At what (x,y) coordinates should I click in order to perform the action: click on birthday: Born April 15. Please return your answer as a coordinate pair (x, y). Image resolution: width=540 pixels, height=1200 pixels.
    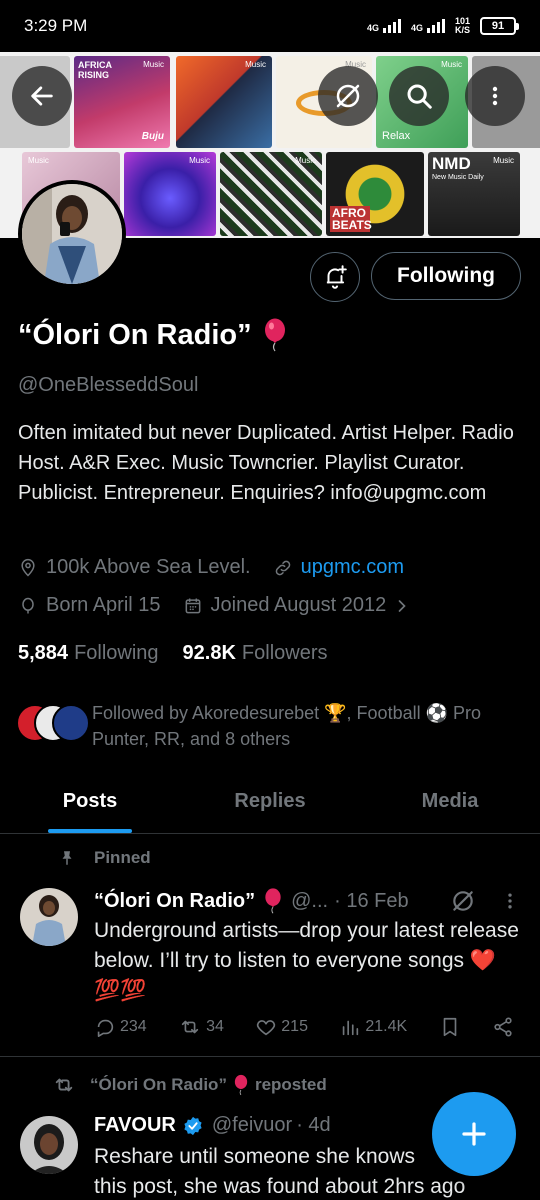
    Looking at the image, I should click on (89, 605).